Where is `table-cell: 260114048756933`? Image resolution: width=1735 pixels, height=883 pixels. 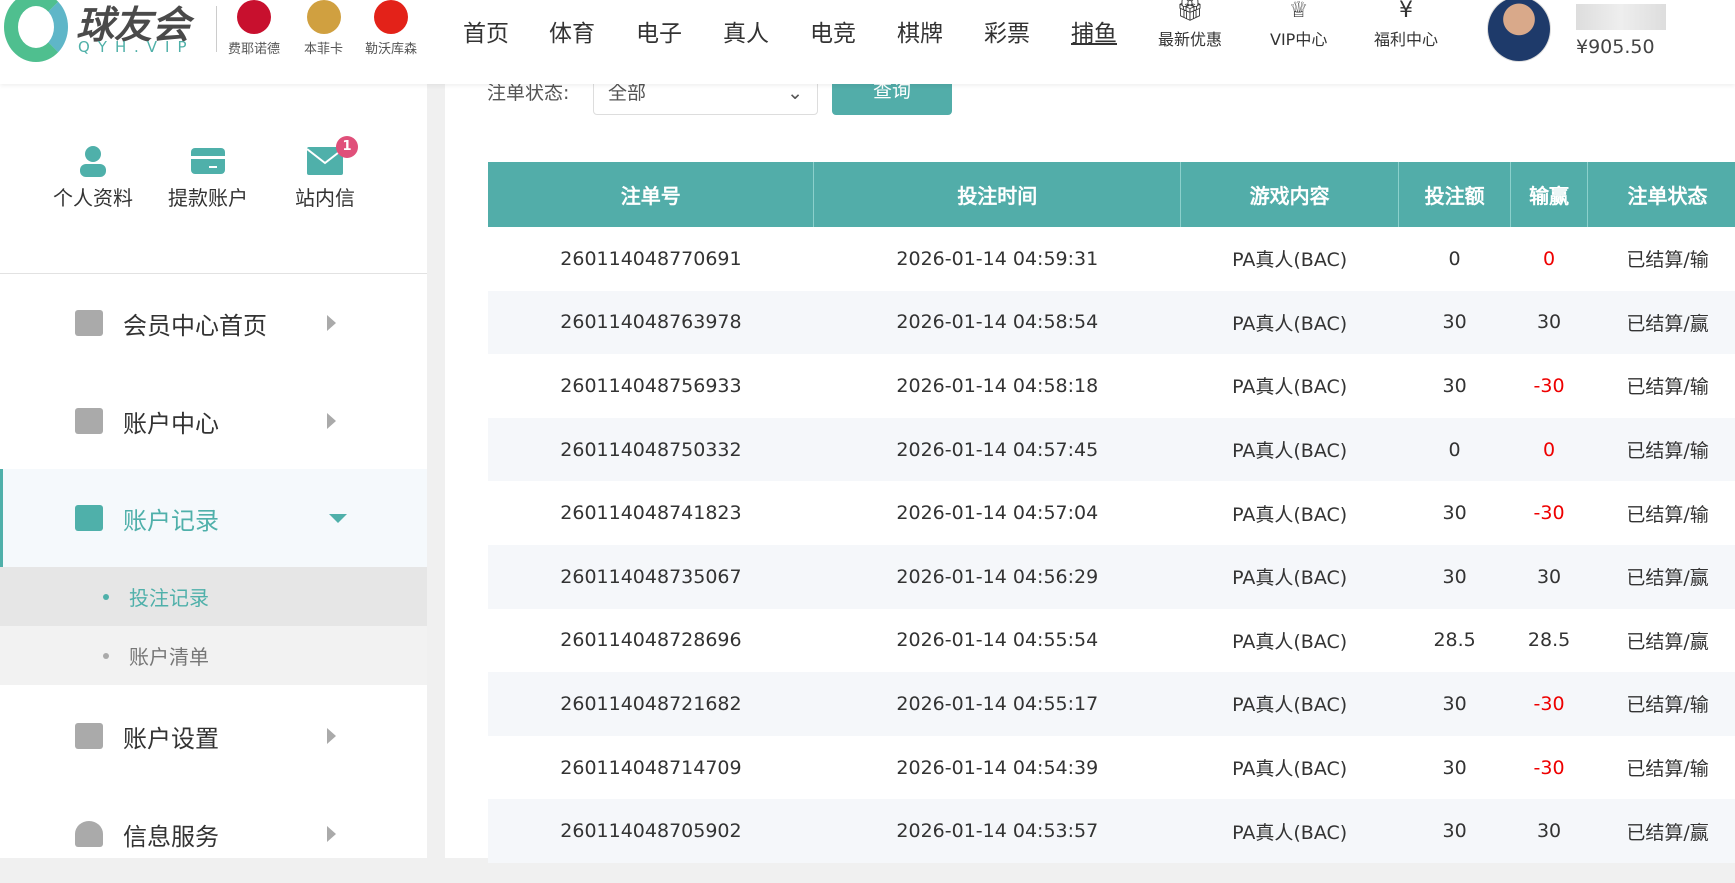 table-cell: 260114048756933 is located at coordinates (651, 385).